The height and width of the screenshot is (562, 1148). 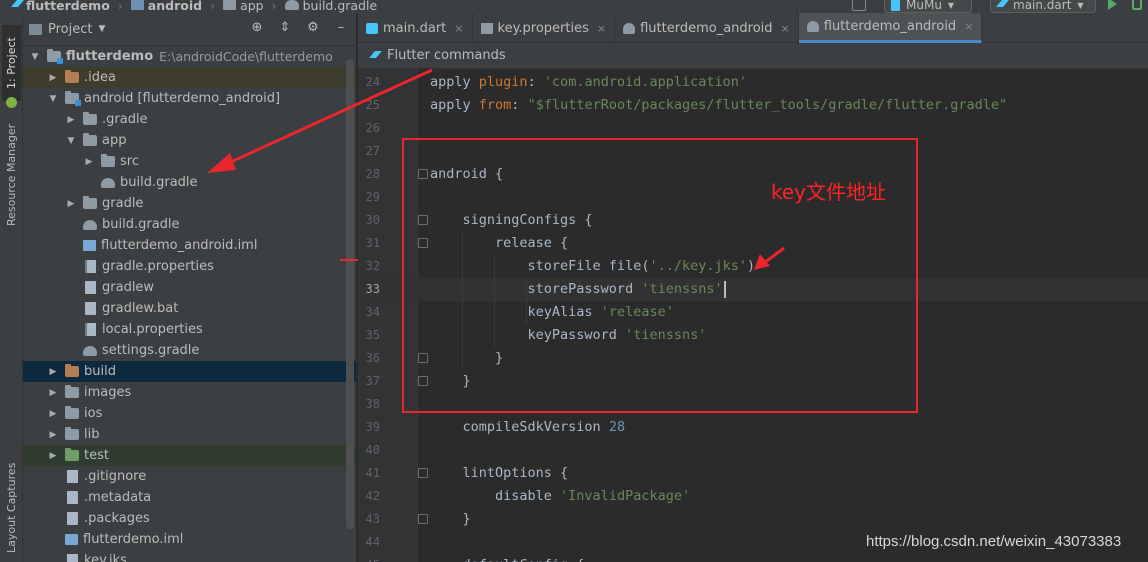 I want to click on tree-item: ▶ src, so click(x=189, y=161).